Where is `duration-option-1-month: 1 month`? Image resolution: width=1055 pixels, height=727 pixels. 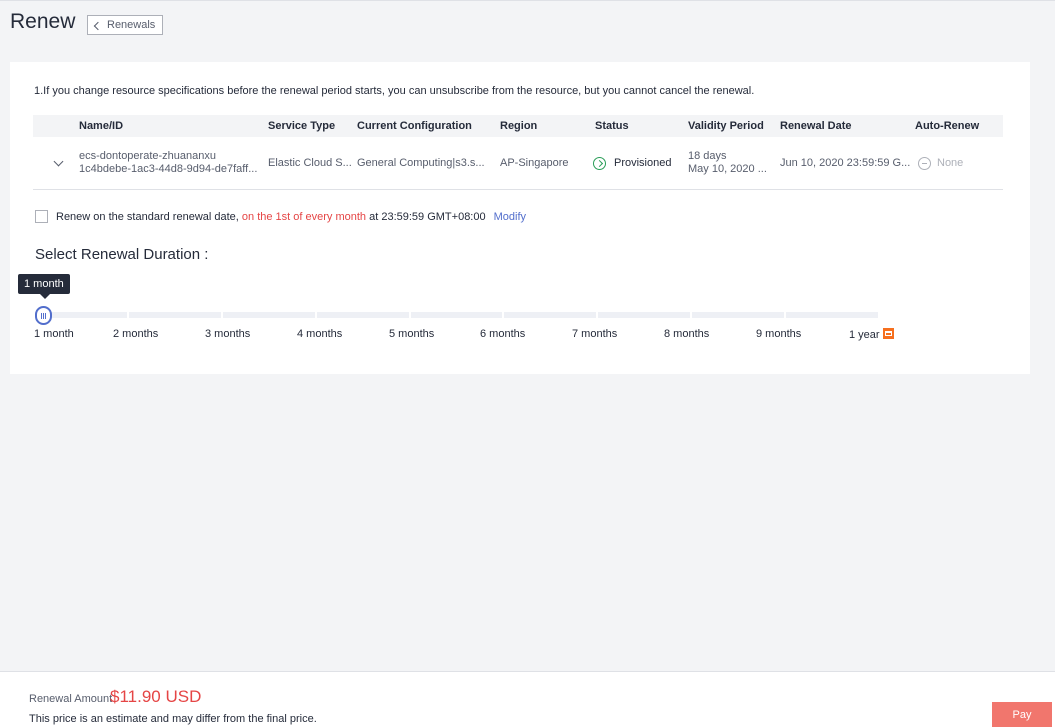
duration-option-1-month: 1 month is located at coordinates (54, 334).